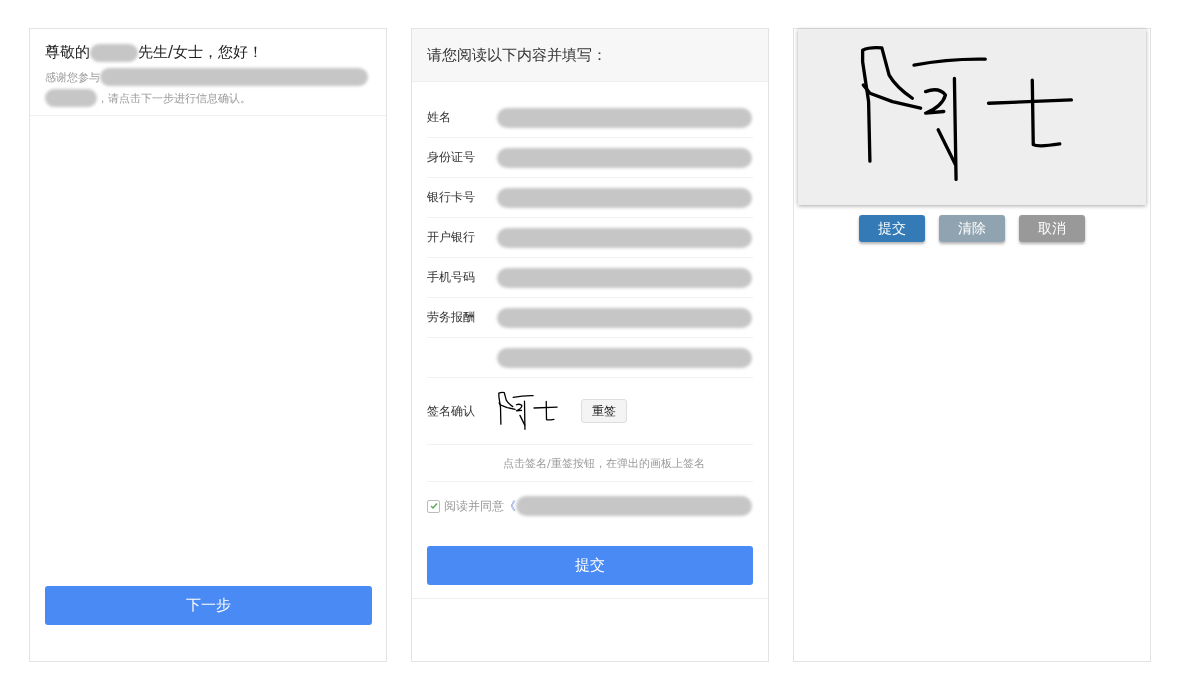 The image size is (1178, 695). What do you see at coordinates (892, 228) in the screenshot?
I see `pad-button: 提交` at bounding box center [892, 228].